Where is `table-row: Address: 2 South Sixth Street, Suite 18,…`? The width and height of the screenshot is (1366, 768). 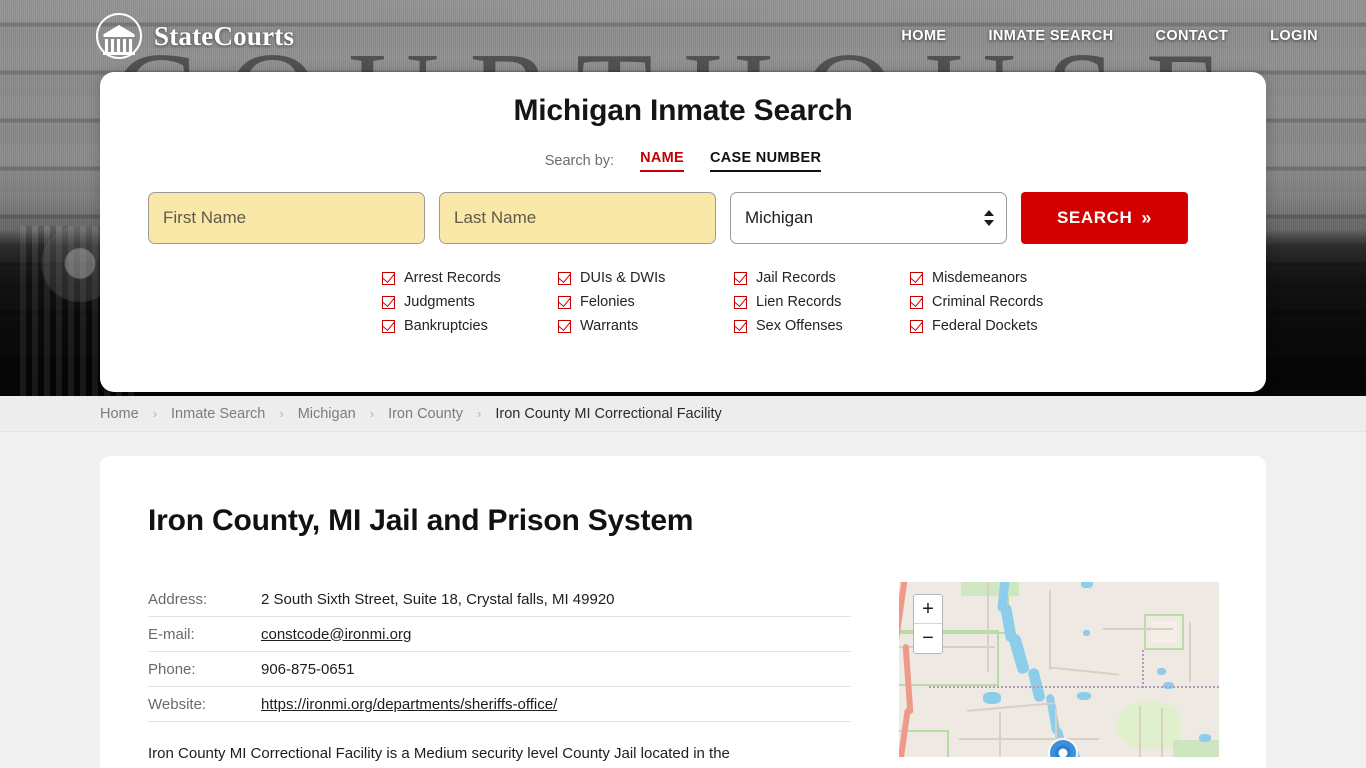
table-row: Address: 2 South Sixth Street, Suite 18,… is located at coordinates (499, 599).